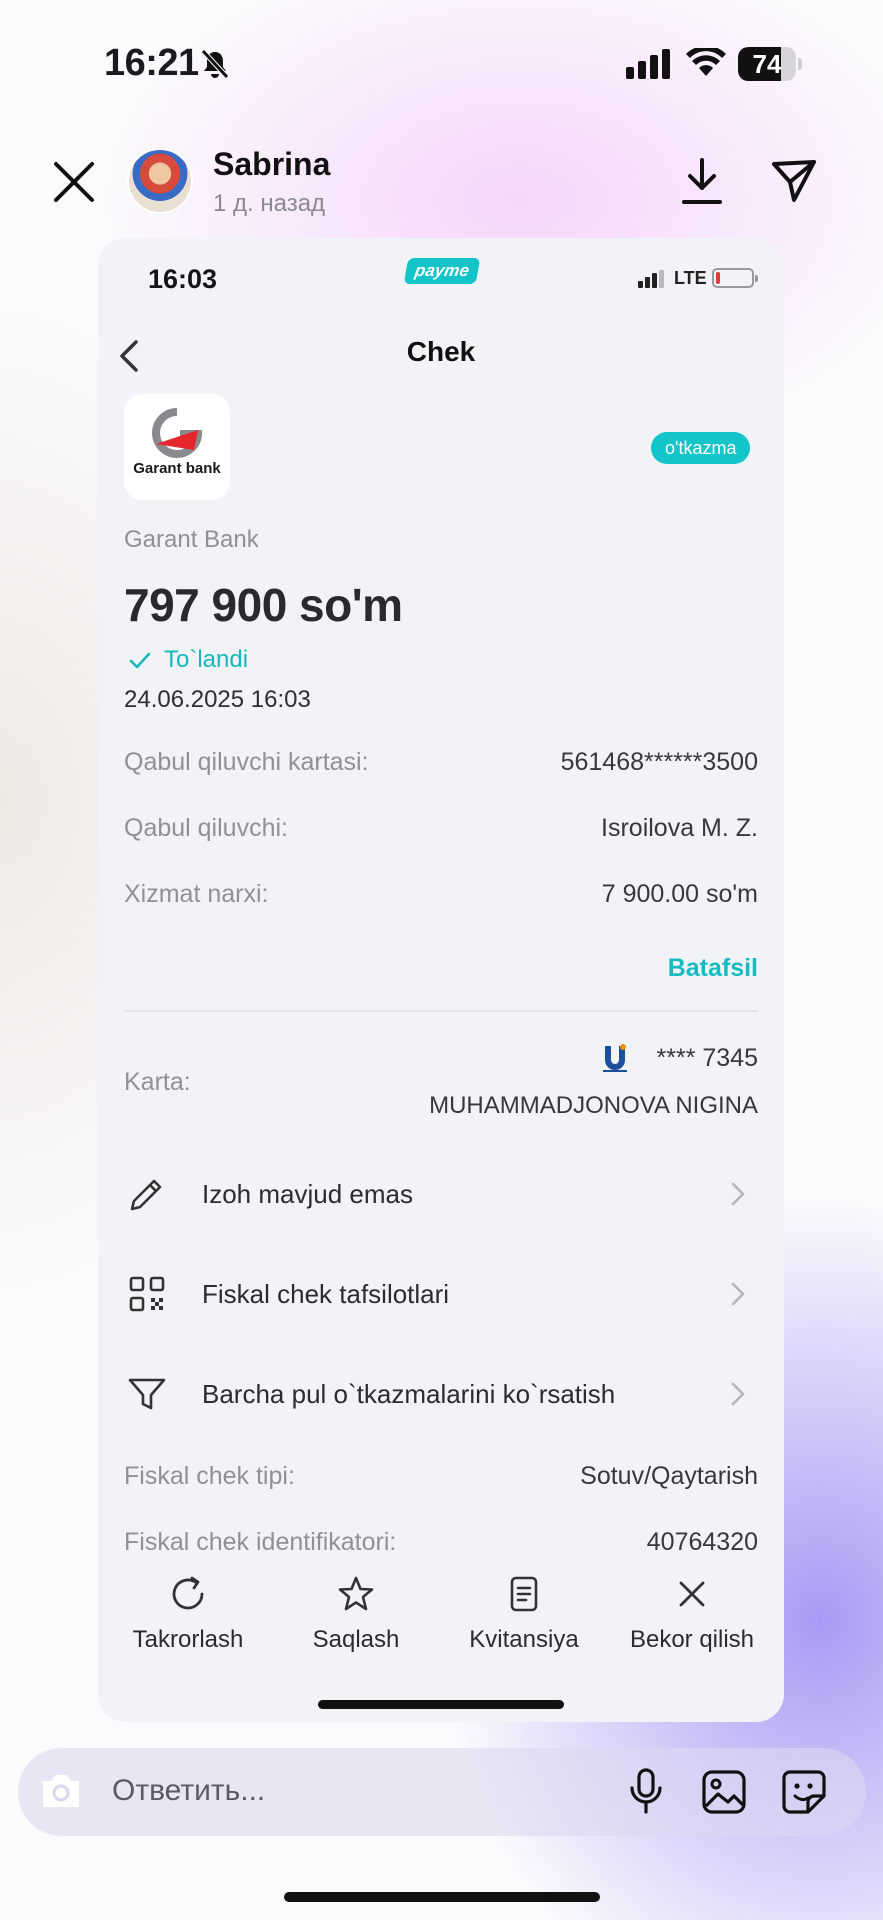 The image size is (883, 1920). Describe the element at coordinates (356, 1639) in the screenshot. I see `save-button-label: Saqlash` at that location.